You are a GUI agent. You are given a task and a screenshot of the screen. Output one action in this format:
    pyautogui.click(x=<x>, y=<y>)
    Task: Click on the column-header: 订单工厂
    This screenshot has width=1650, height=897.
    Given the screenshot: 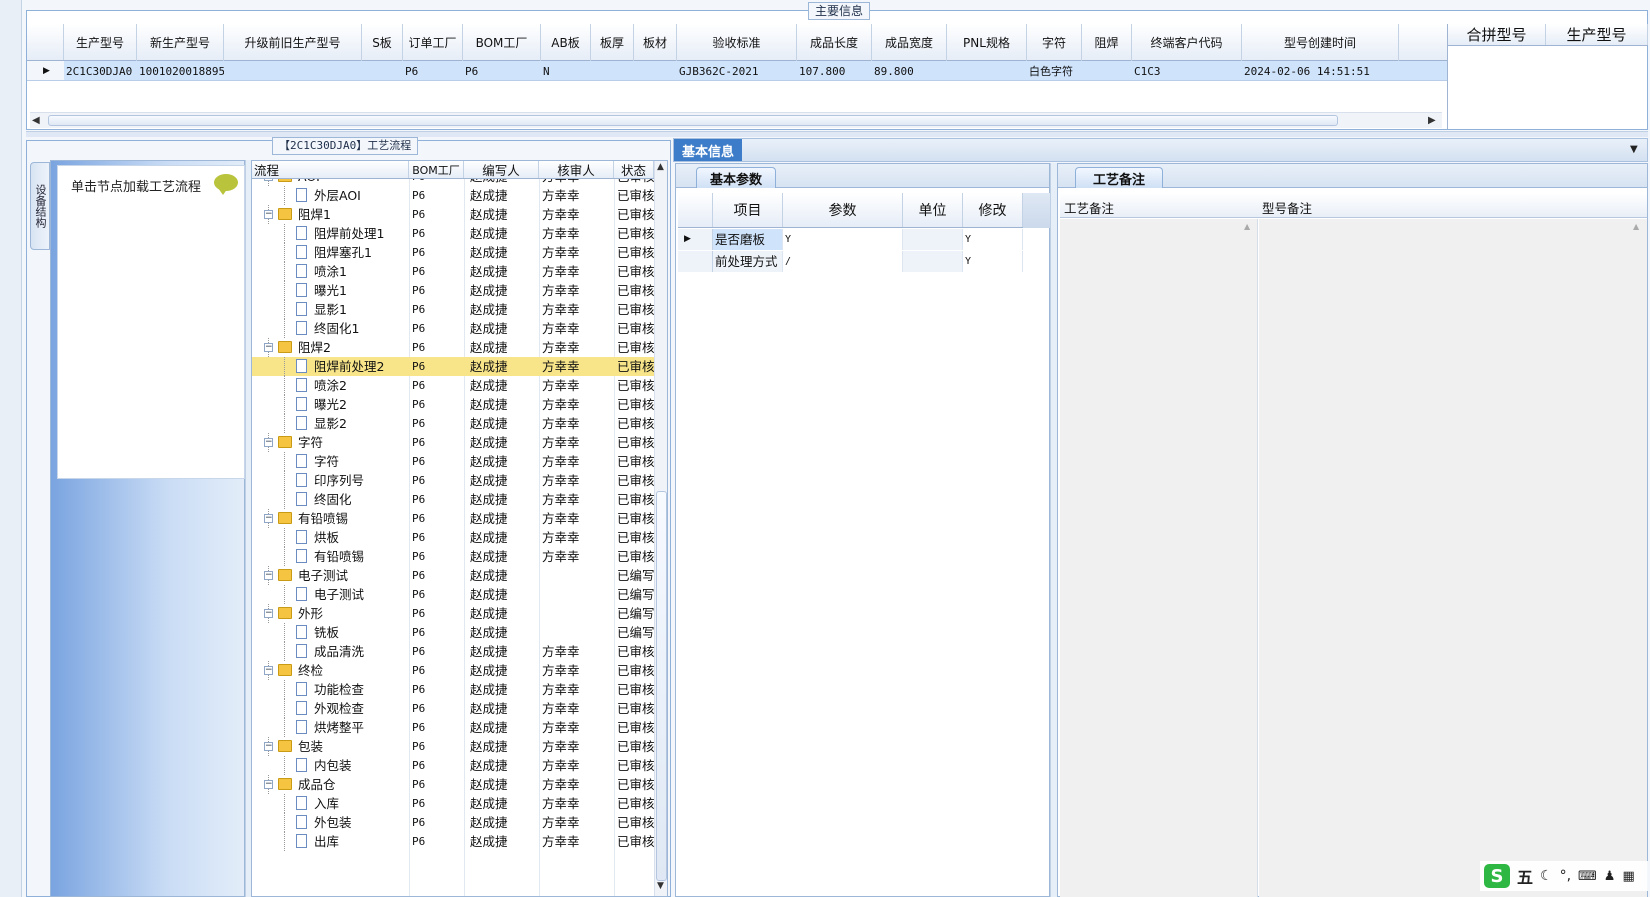 What is the action you would take?
    pyautogui.click(x=433, y=42)
    